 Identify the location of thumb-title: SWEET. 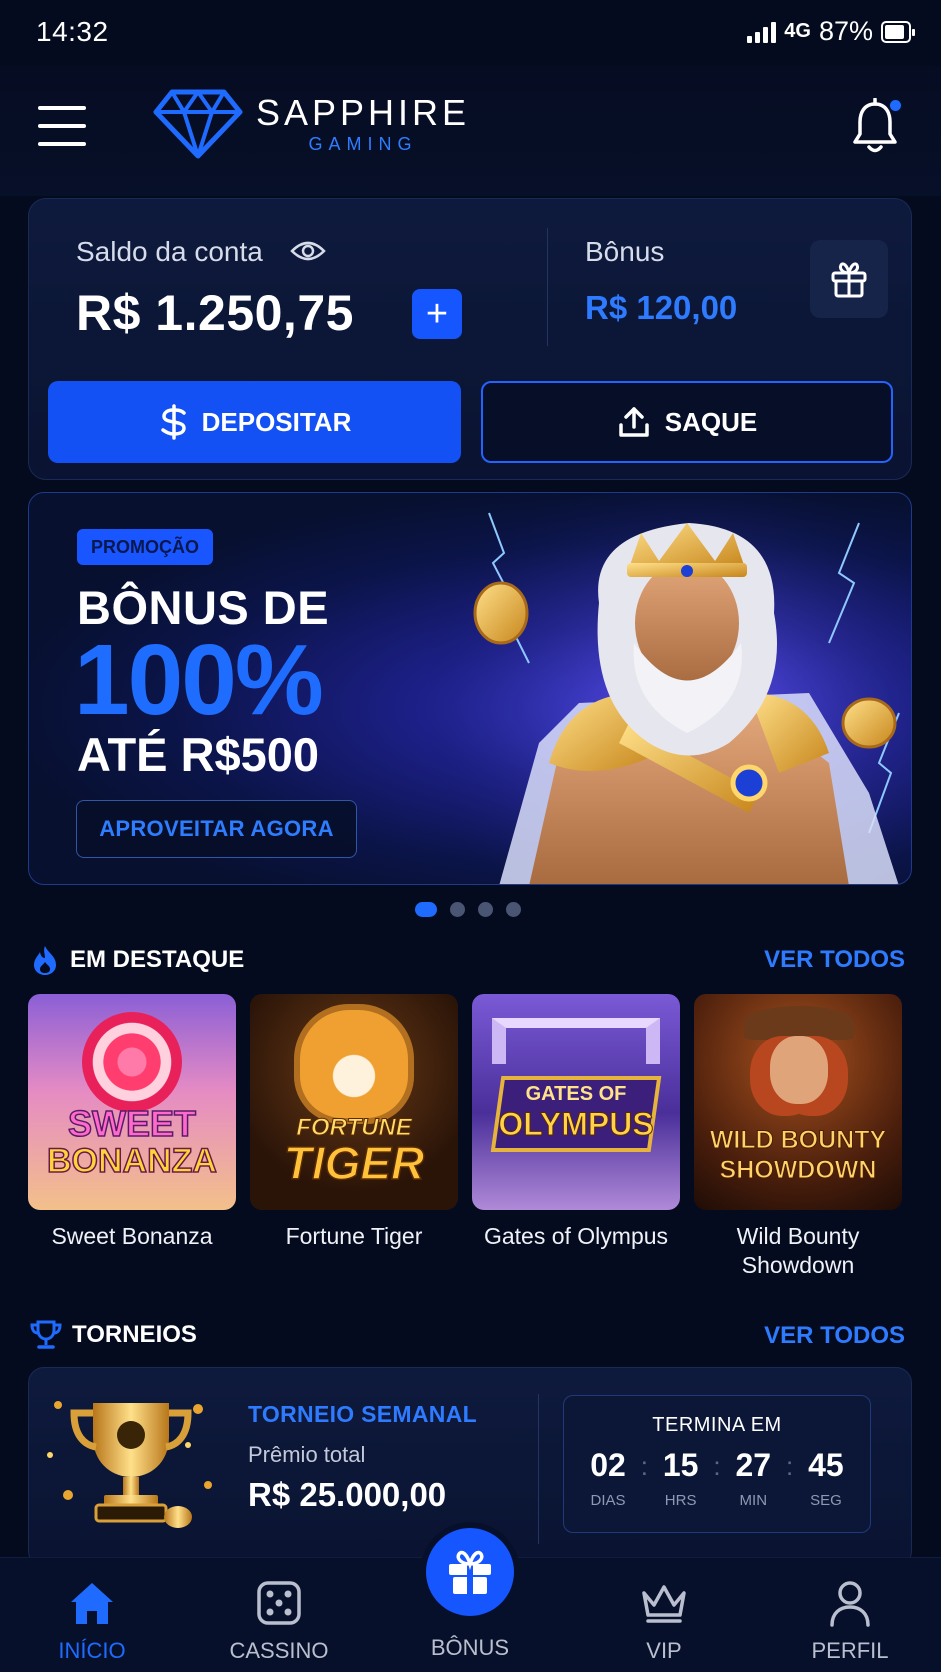
(132, 1123).